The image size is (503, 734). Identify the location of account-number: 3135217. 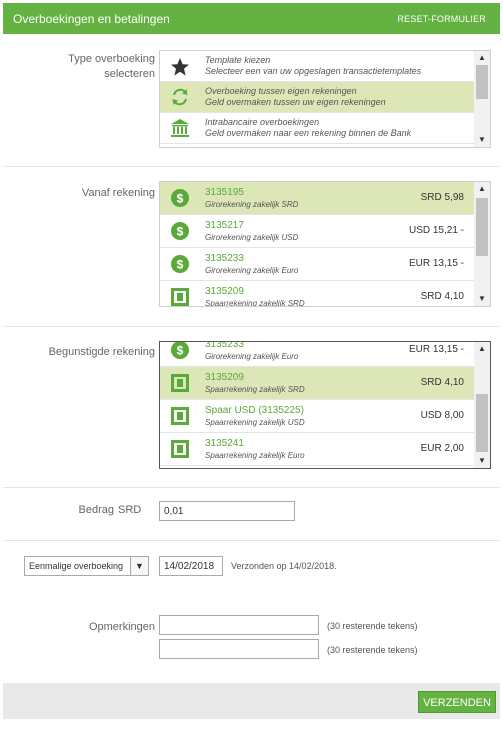
(224, 225).